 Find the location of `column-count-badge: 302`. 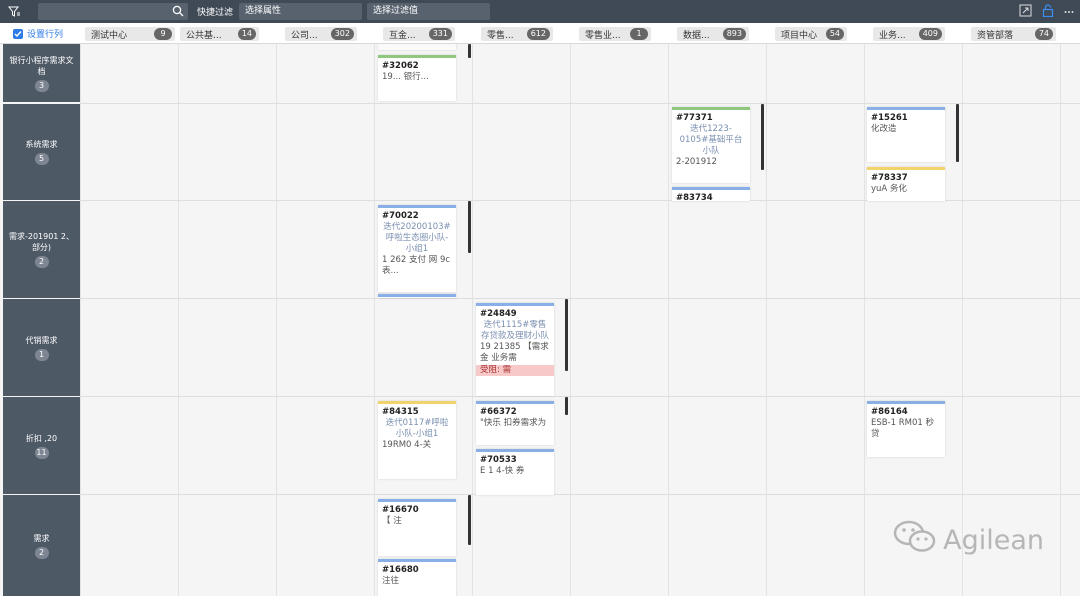

column-count-badge: 302 is located at coordinates (342, 34).